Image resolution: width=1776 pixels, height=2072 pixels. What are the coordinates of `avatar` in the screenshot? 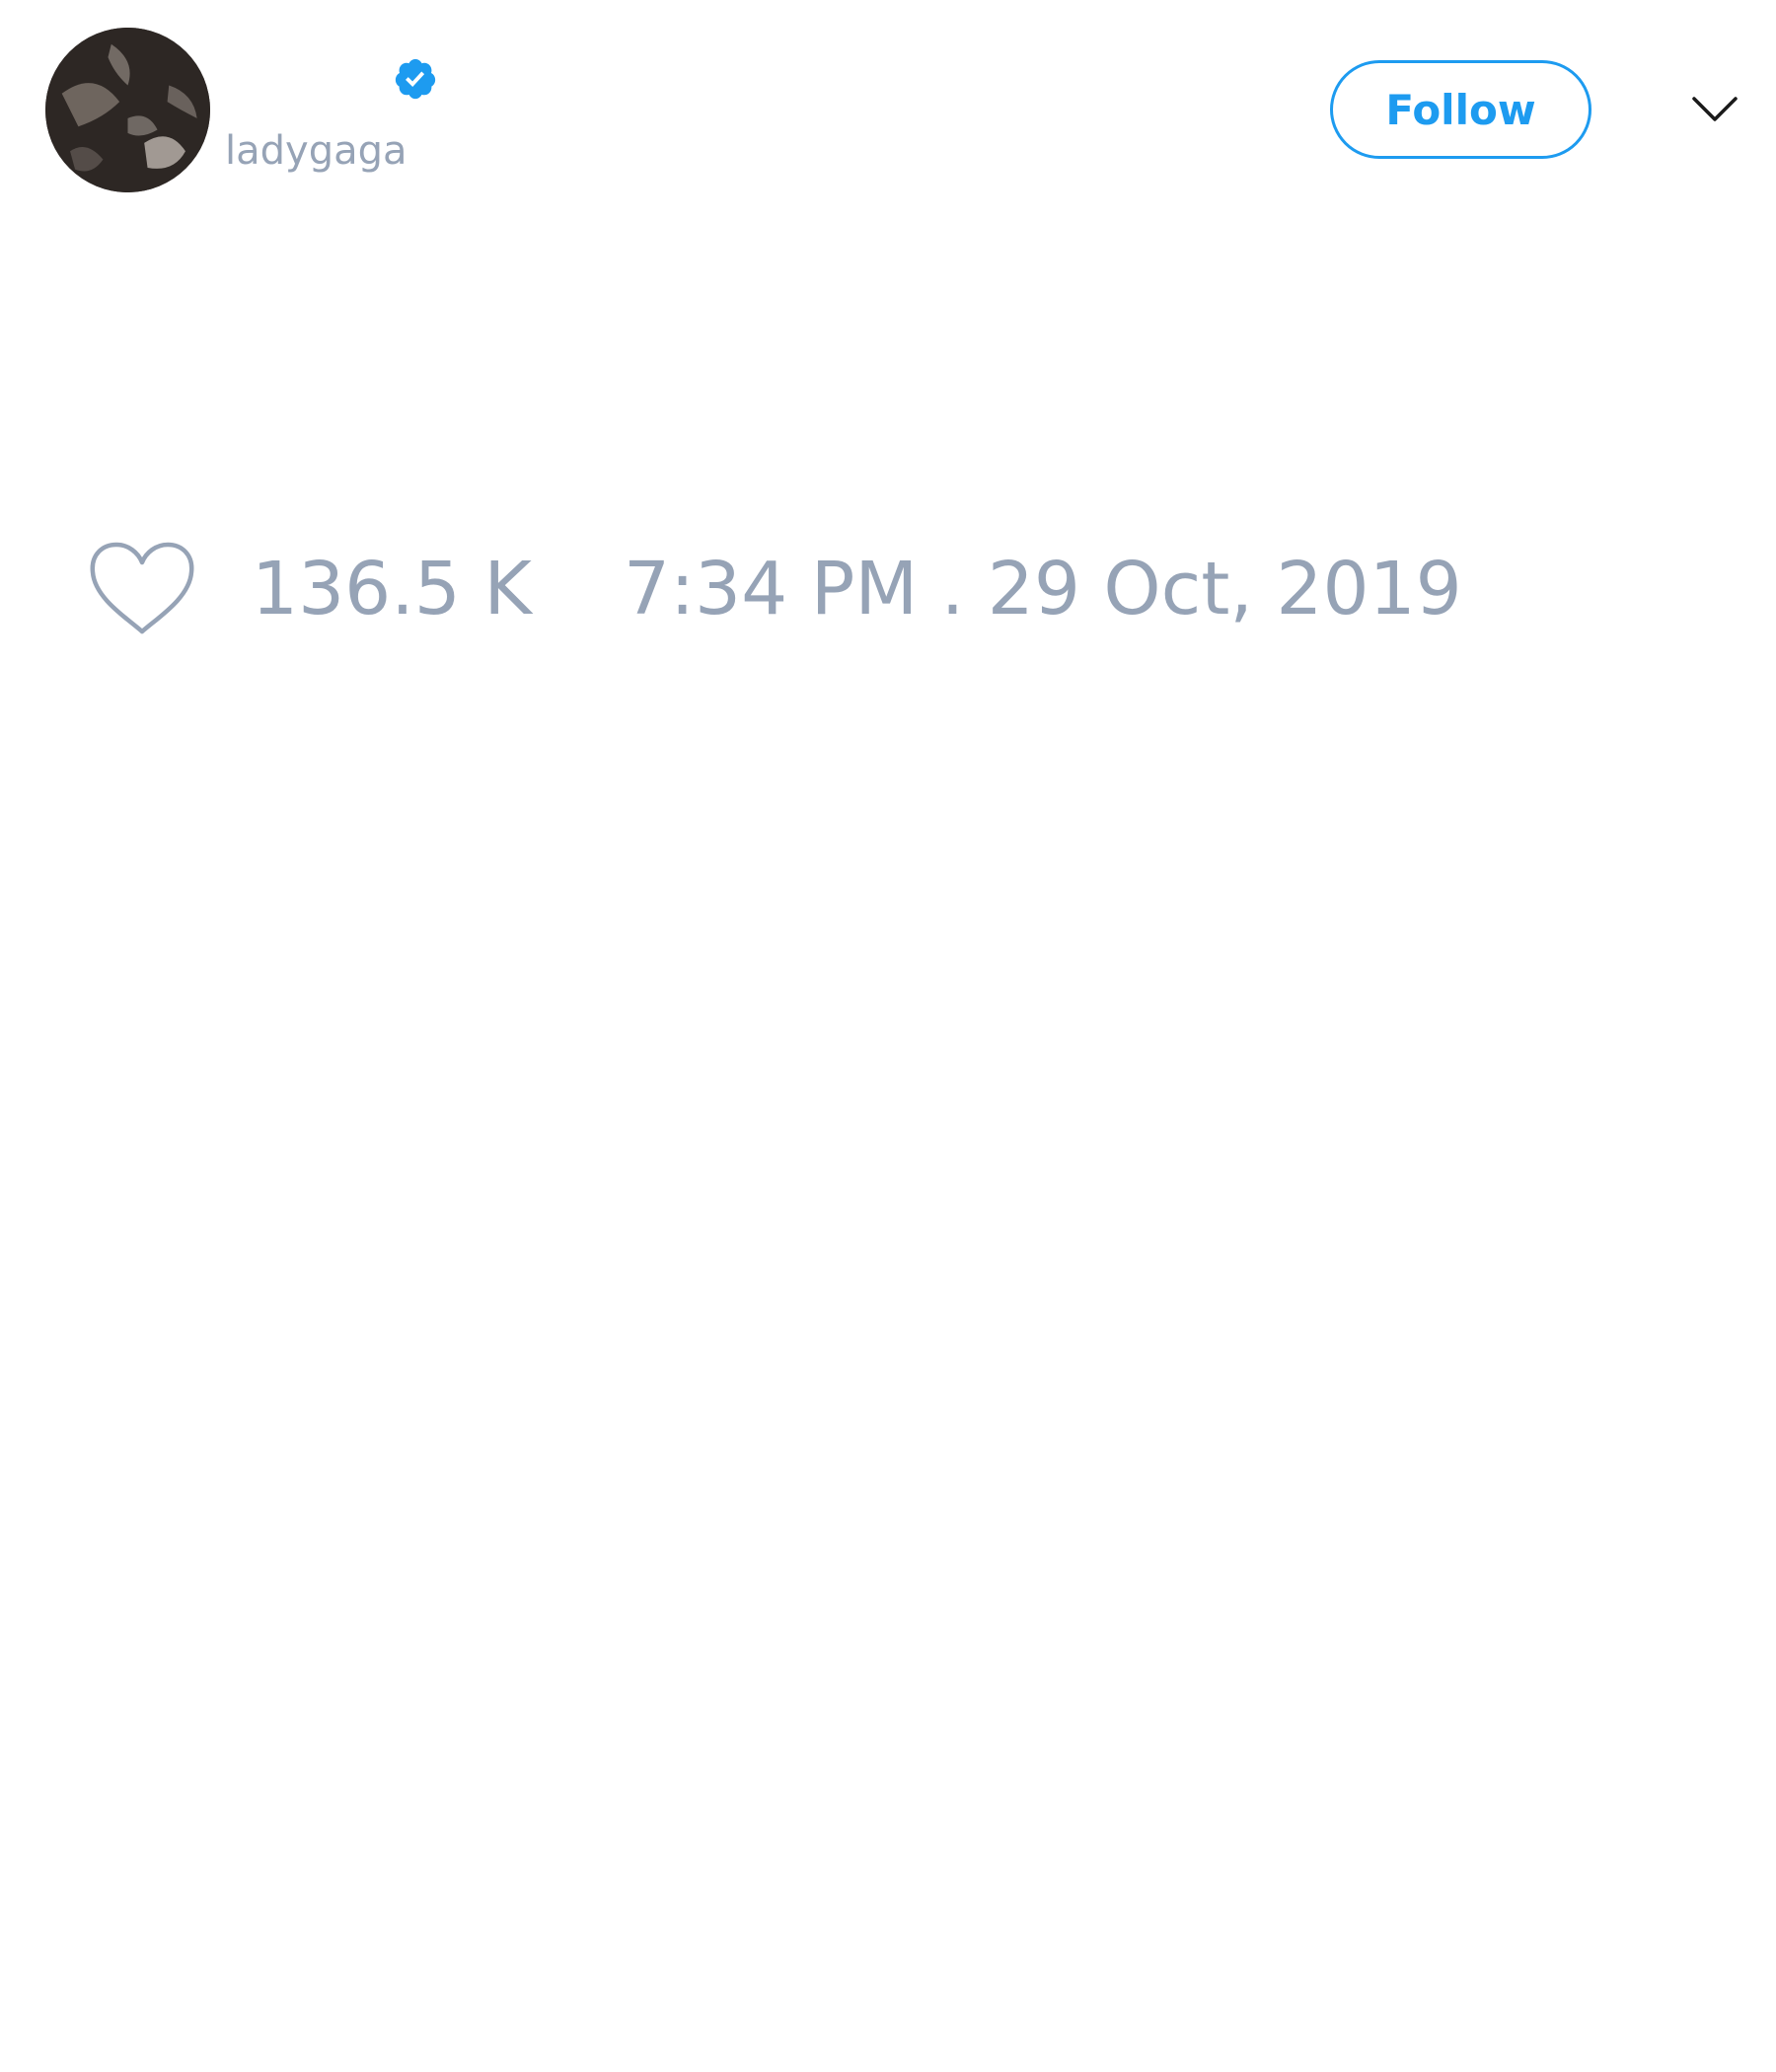 It's located at (128, 110).